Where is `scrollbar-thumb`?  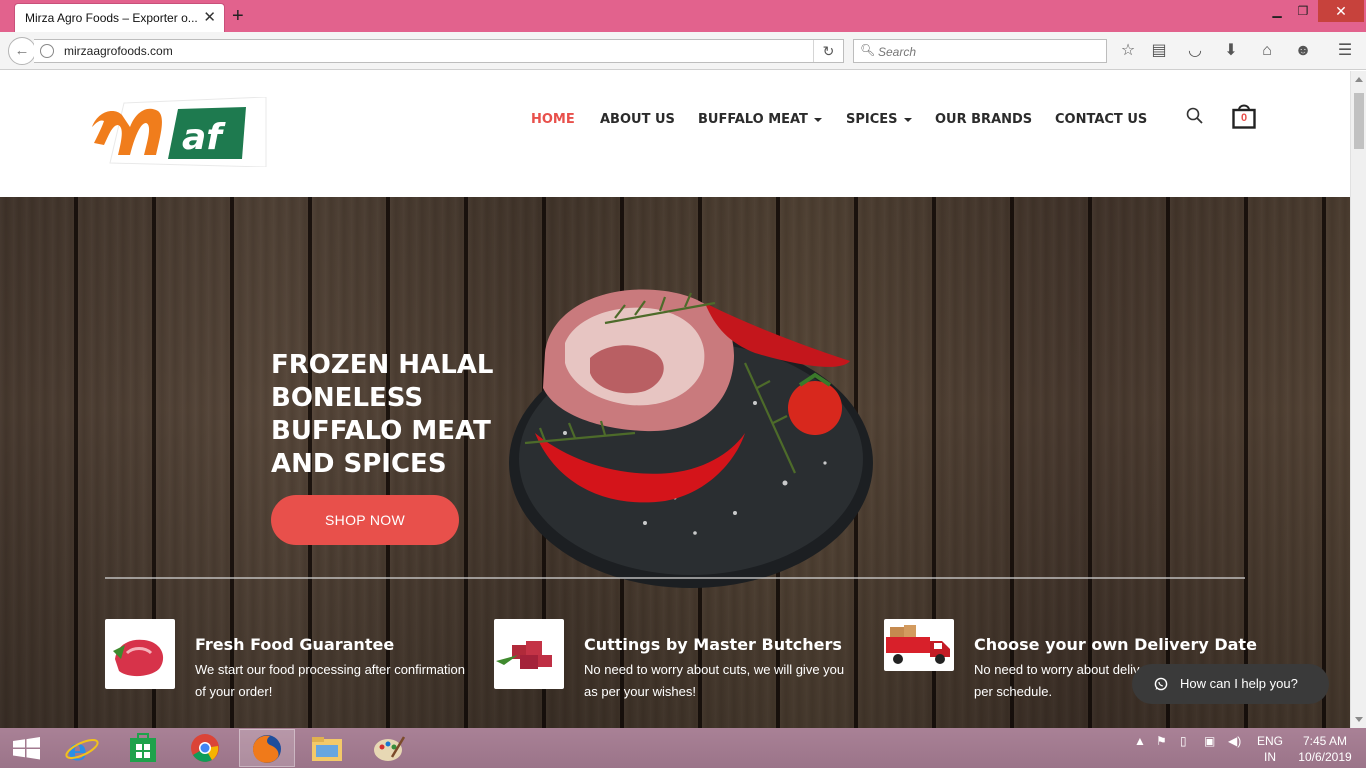
scrollbar-thumb is located at coordinates (1359, 121).